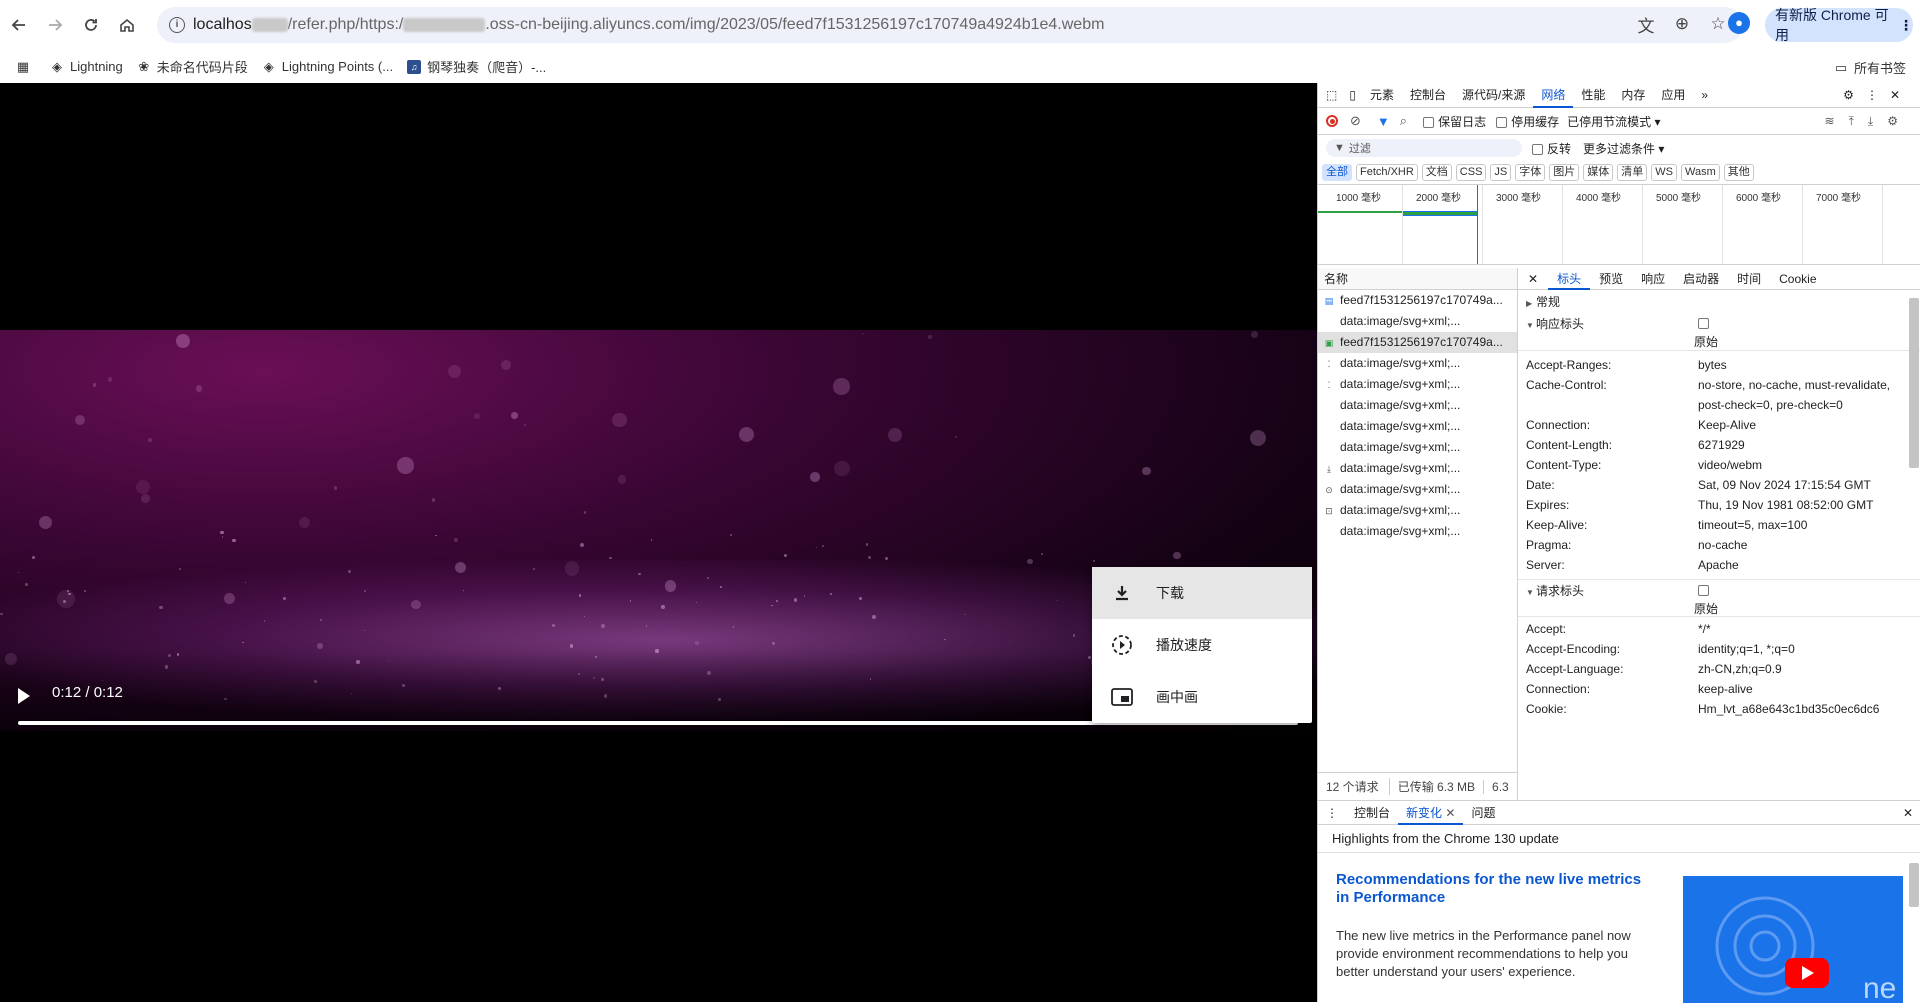 The image size is (1920, 1003). Describe the element at coordinates (1797, 279) in the screenshot. I see `tab-cookies: Cookie` at that location.